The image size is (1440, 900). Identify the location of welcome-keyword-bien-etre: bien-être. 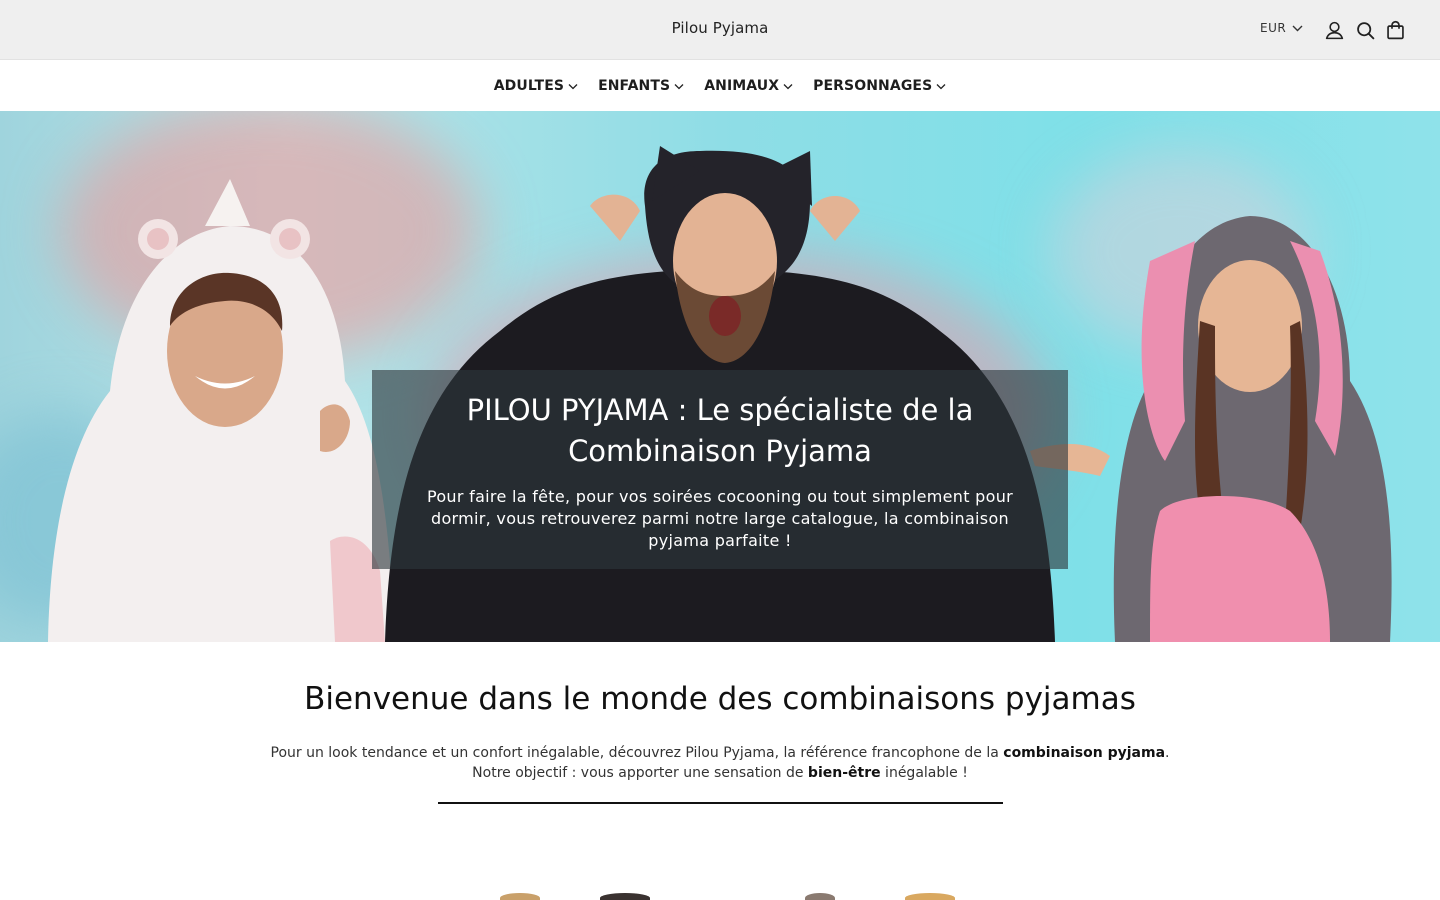
(844, 773).